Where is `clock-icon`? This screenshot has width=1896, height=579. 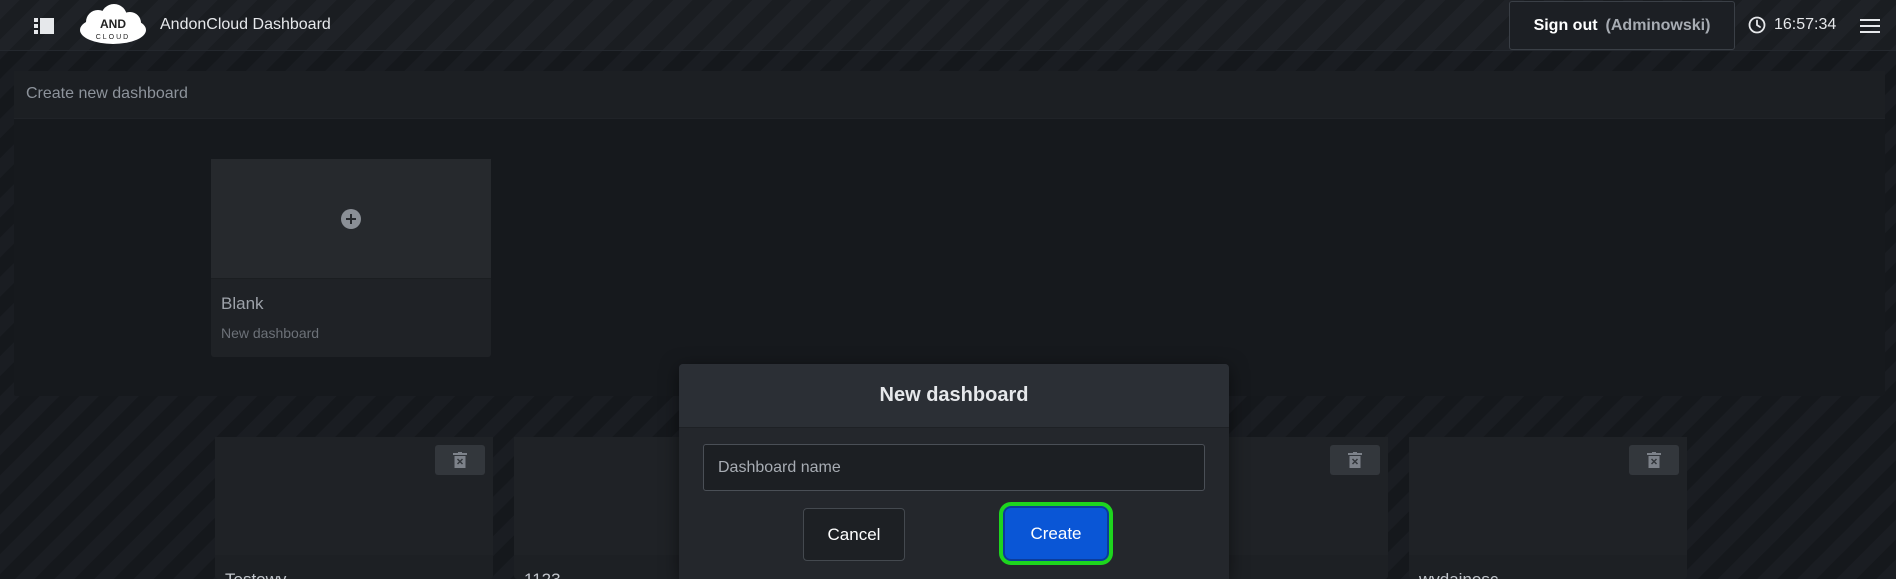 clock-icon is located at coordinates (1757, 25).